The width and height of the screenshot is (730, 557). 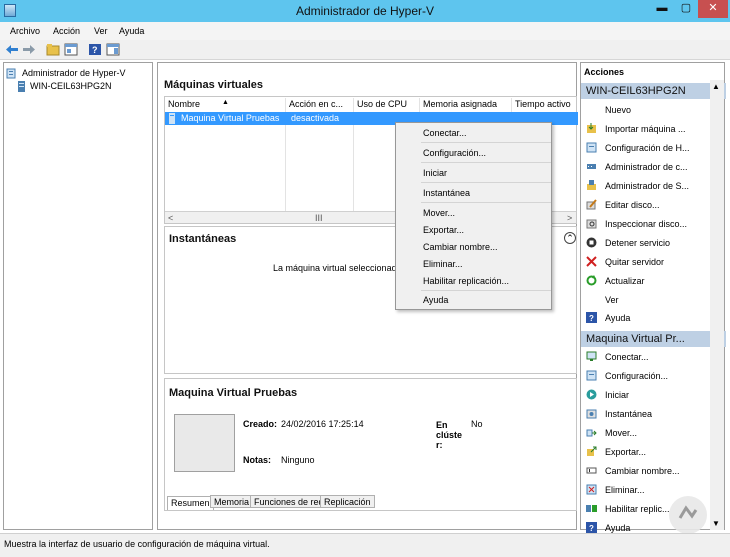 What do you see at coordinates (651, 109) in the screenshot?
I see `action-item-new: Nuevo ▶` at bounding box center [651, 109].